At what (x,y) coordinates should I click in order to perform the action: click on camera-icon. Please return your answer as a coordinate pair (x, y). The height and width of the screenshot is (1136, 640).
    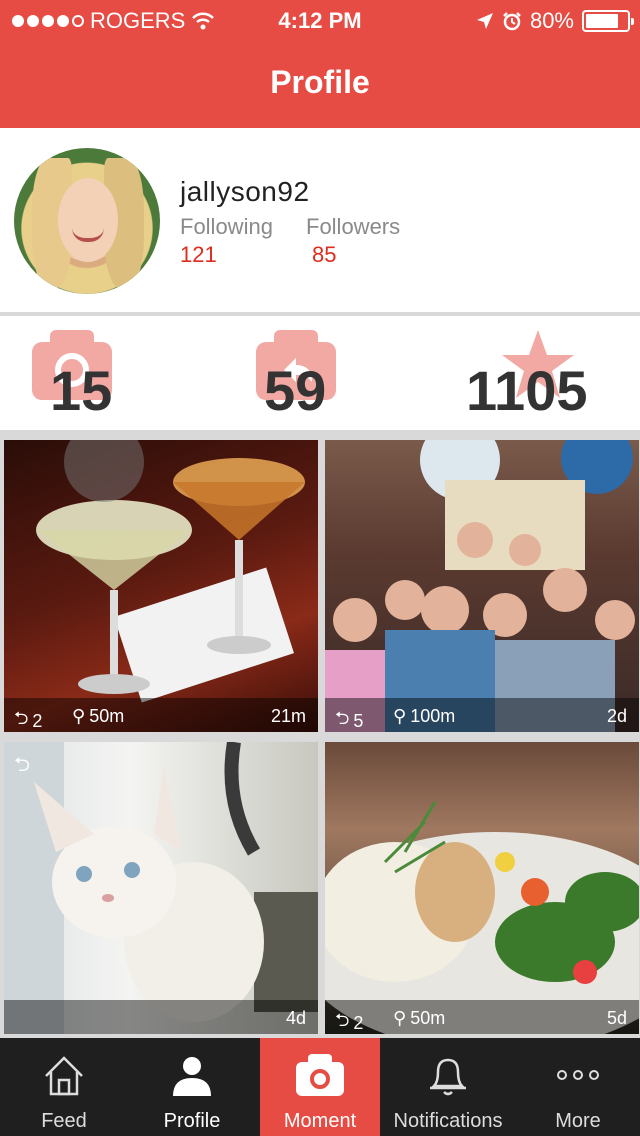
    Looking at the image, I should click on (320, 1075).